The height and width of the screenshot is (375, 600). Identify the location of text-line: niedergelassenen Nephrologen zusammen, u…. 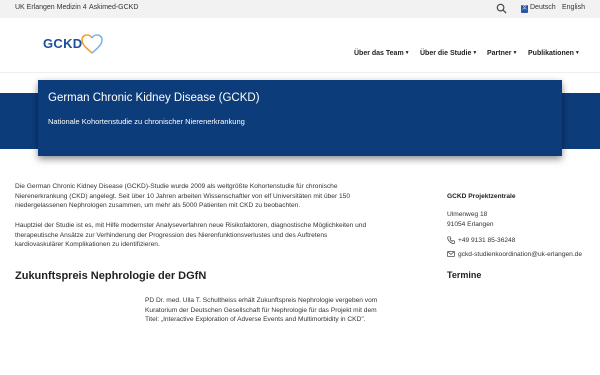
(158, 205).